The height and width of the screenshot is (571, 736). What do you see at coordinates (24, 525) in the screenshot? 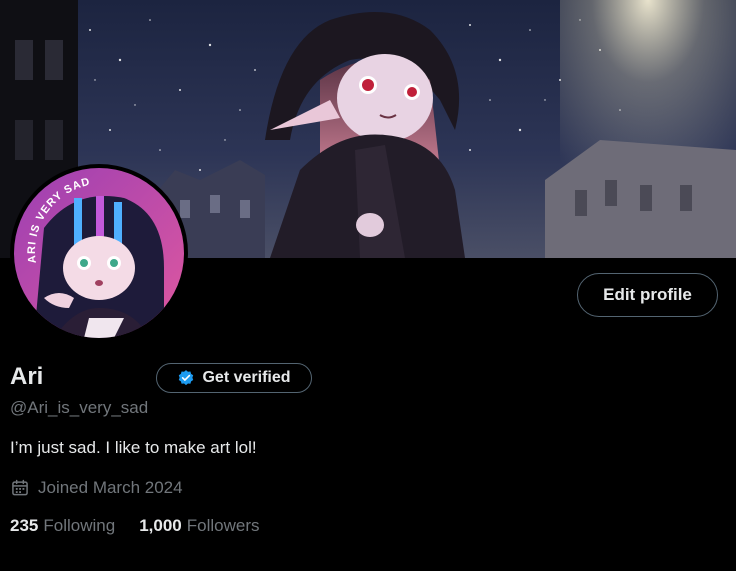
I see `following-count: 235` at bounding box center [24, 525].